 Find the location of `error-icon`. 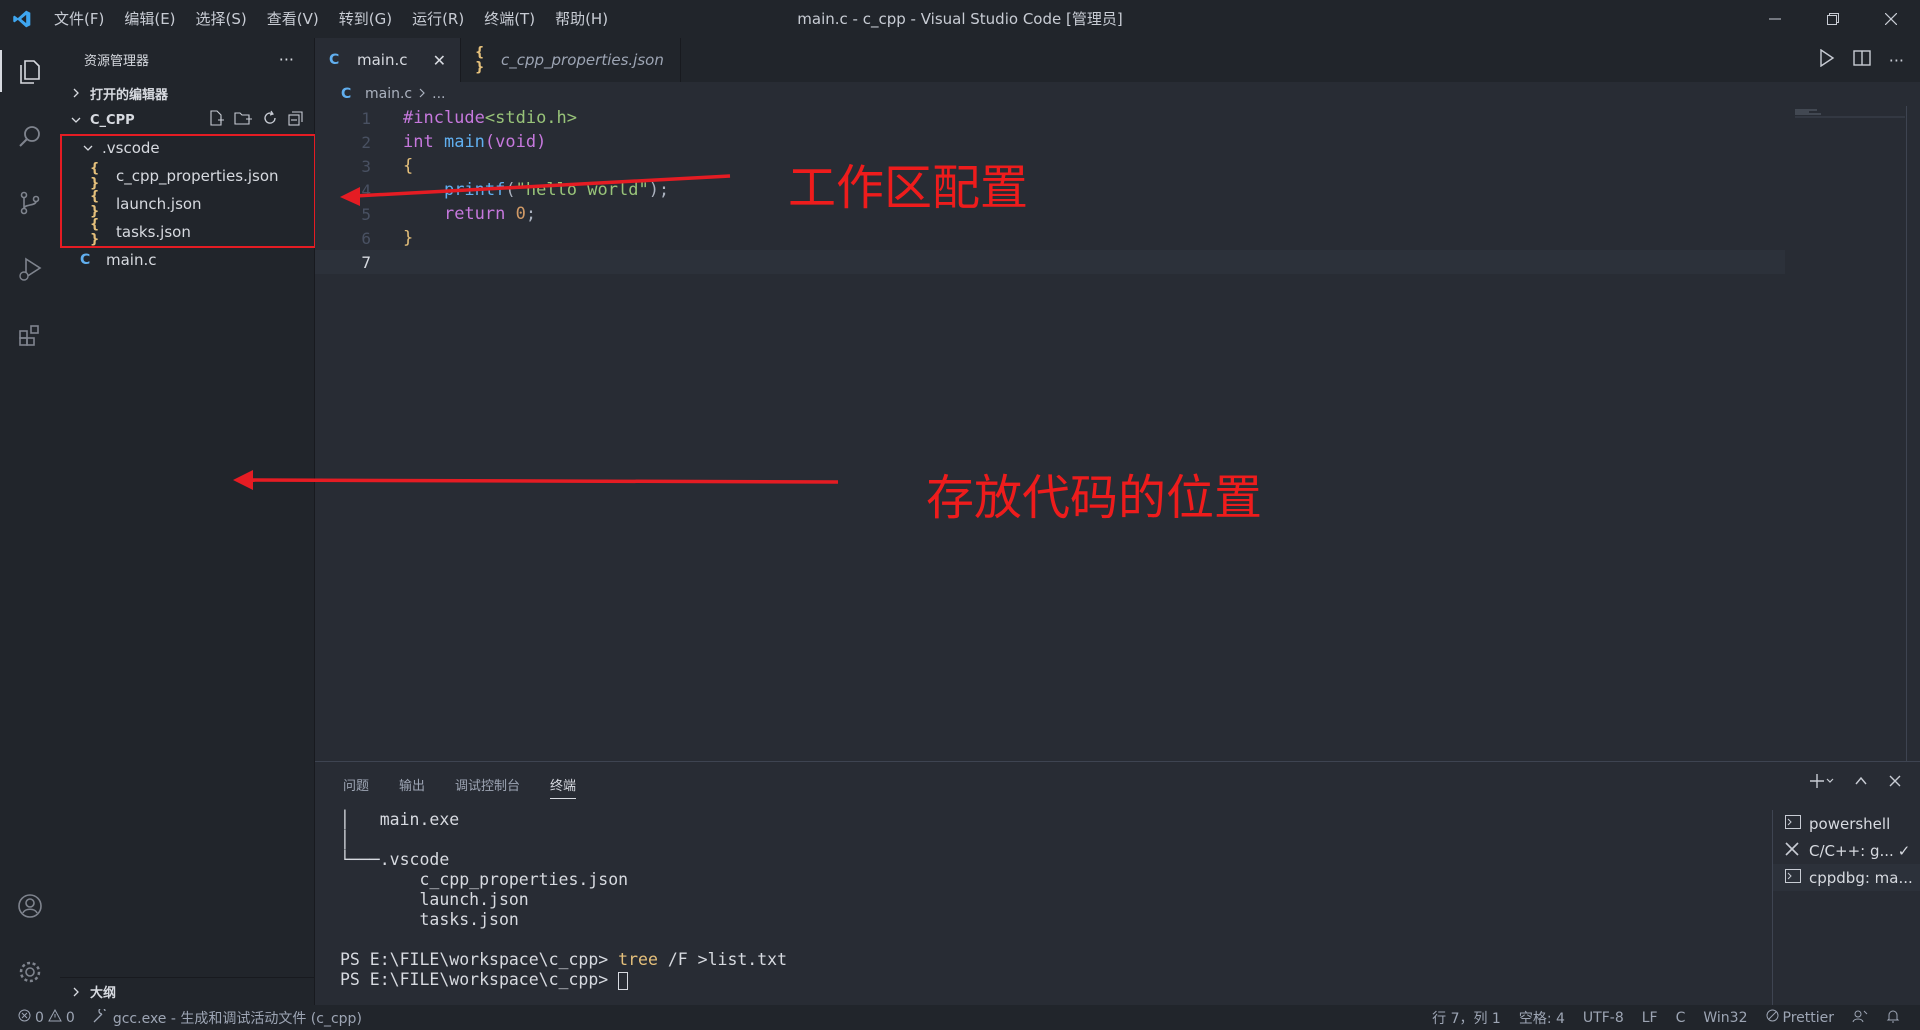

error-icon is located at coordinates (24, 1017).